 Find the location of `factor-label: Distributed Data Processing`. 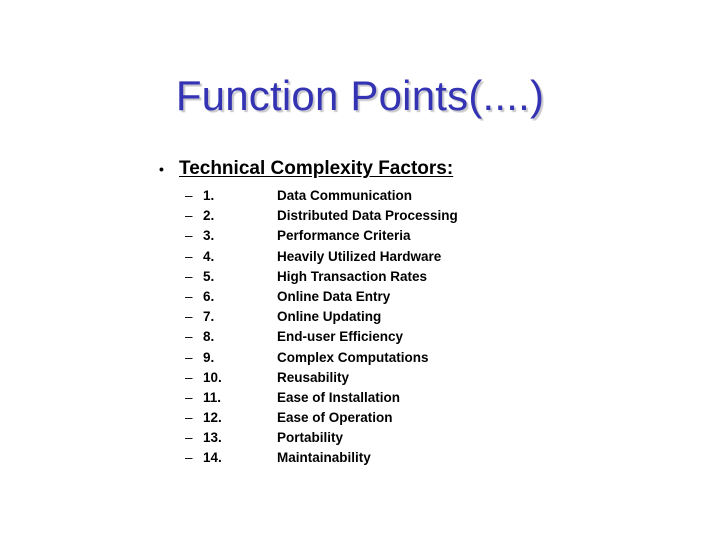

factor-label: Distributed Data Processing is located at coordinates (367, 216).